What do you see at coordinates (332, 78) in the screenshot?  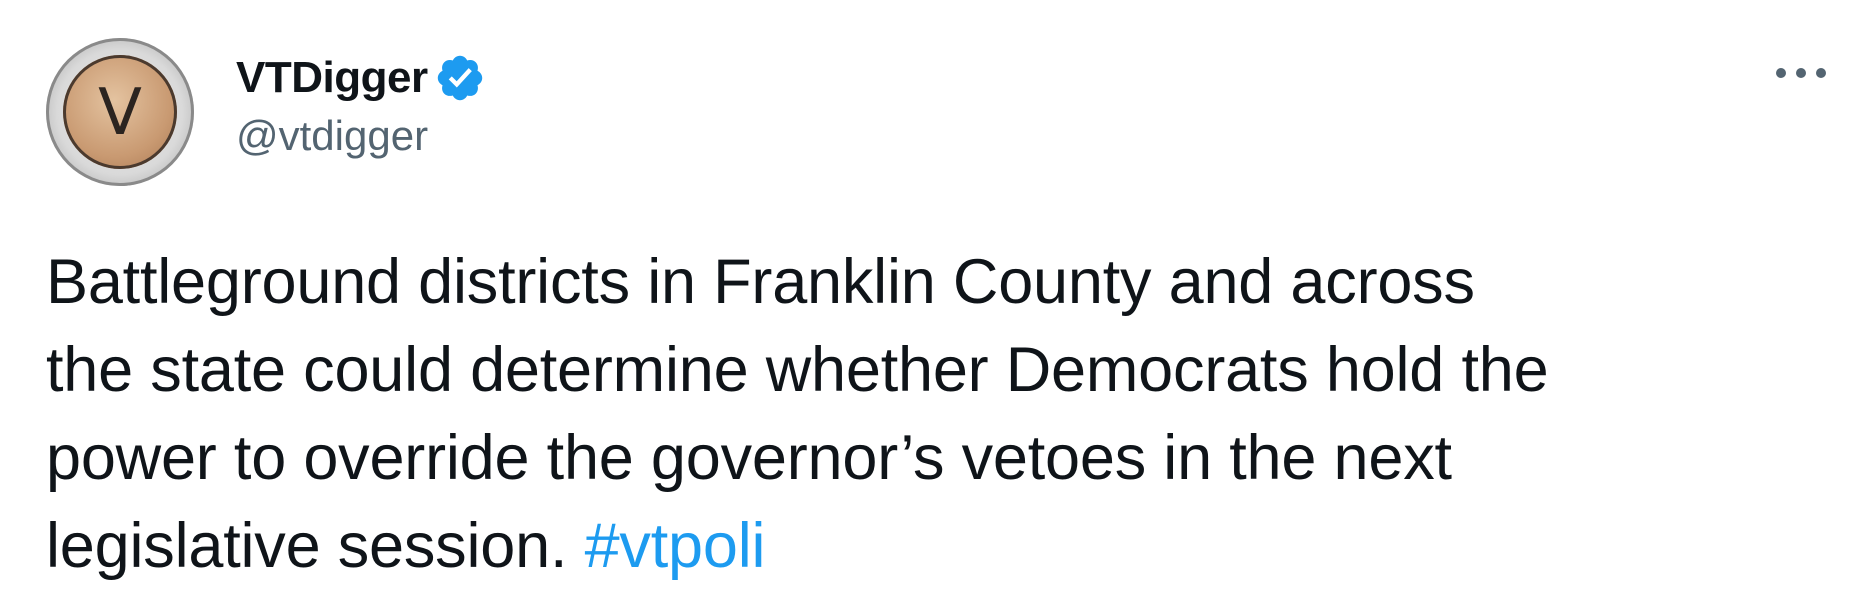 I see `author-display-name: VTDigger` at bounding box center [332, 78].